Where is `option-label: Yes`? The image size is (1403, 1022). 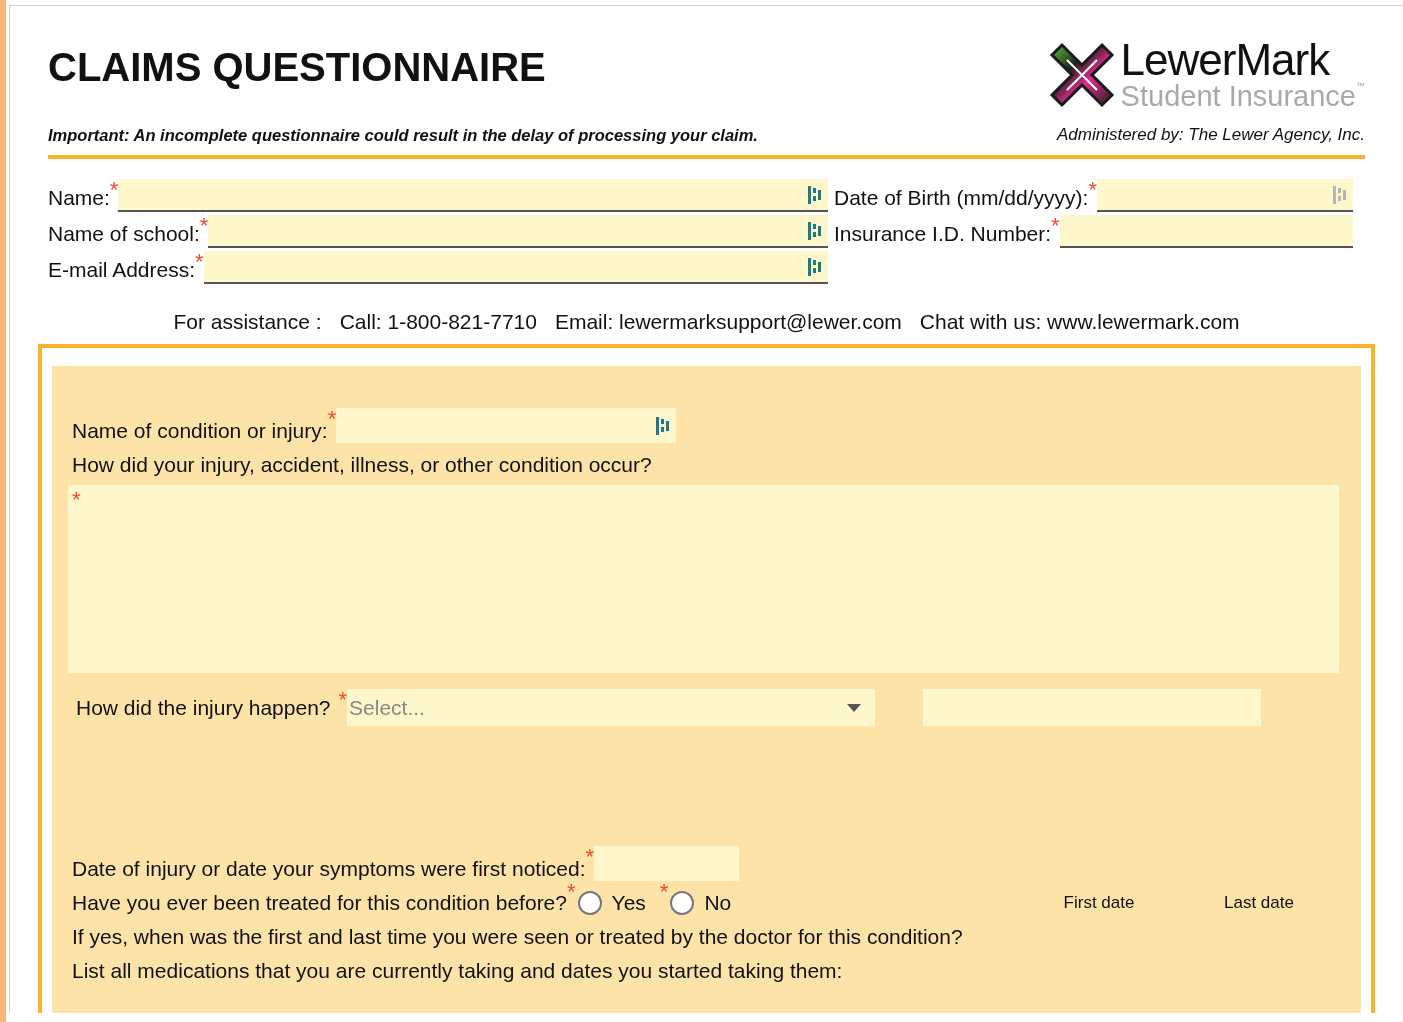 option-label: Yes is located at coordinates (628, 903).